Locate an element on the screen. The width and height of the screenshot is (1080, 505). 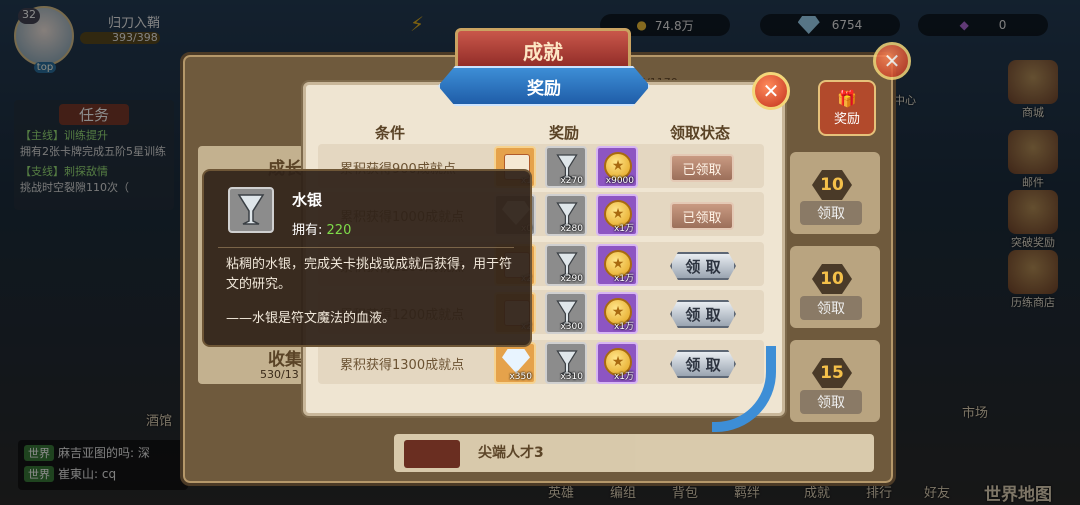
gift-icon: 🎁 is located at coordinates (847, 98).